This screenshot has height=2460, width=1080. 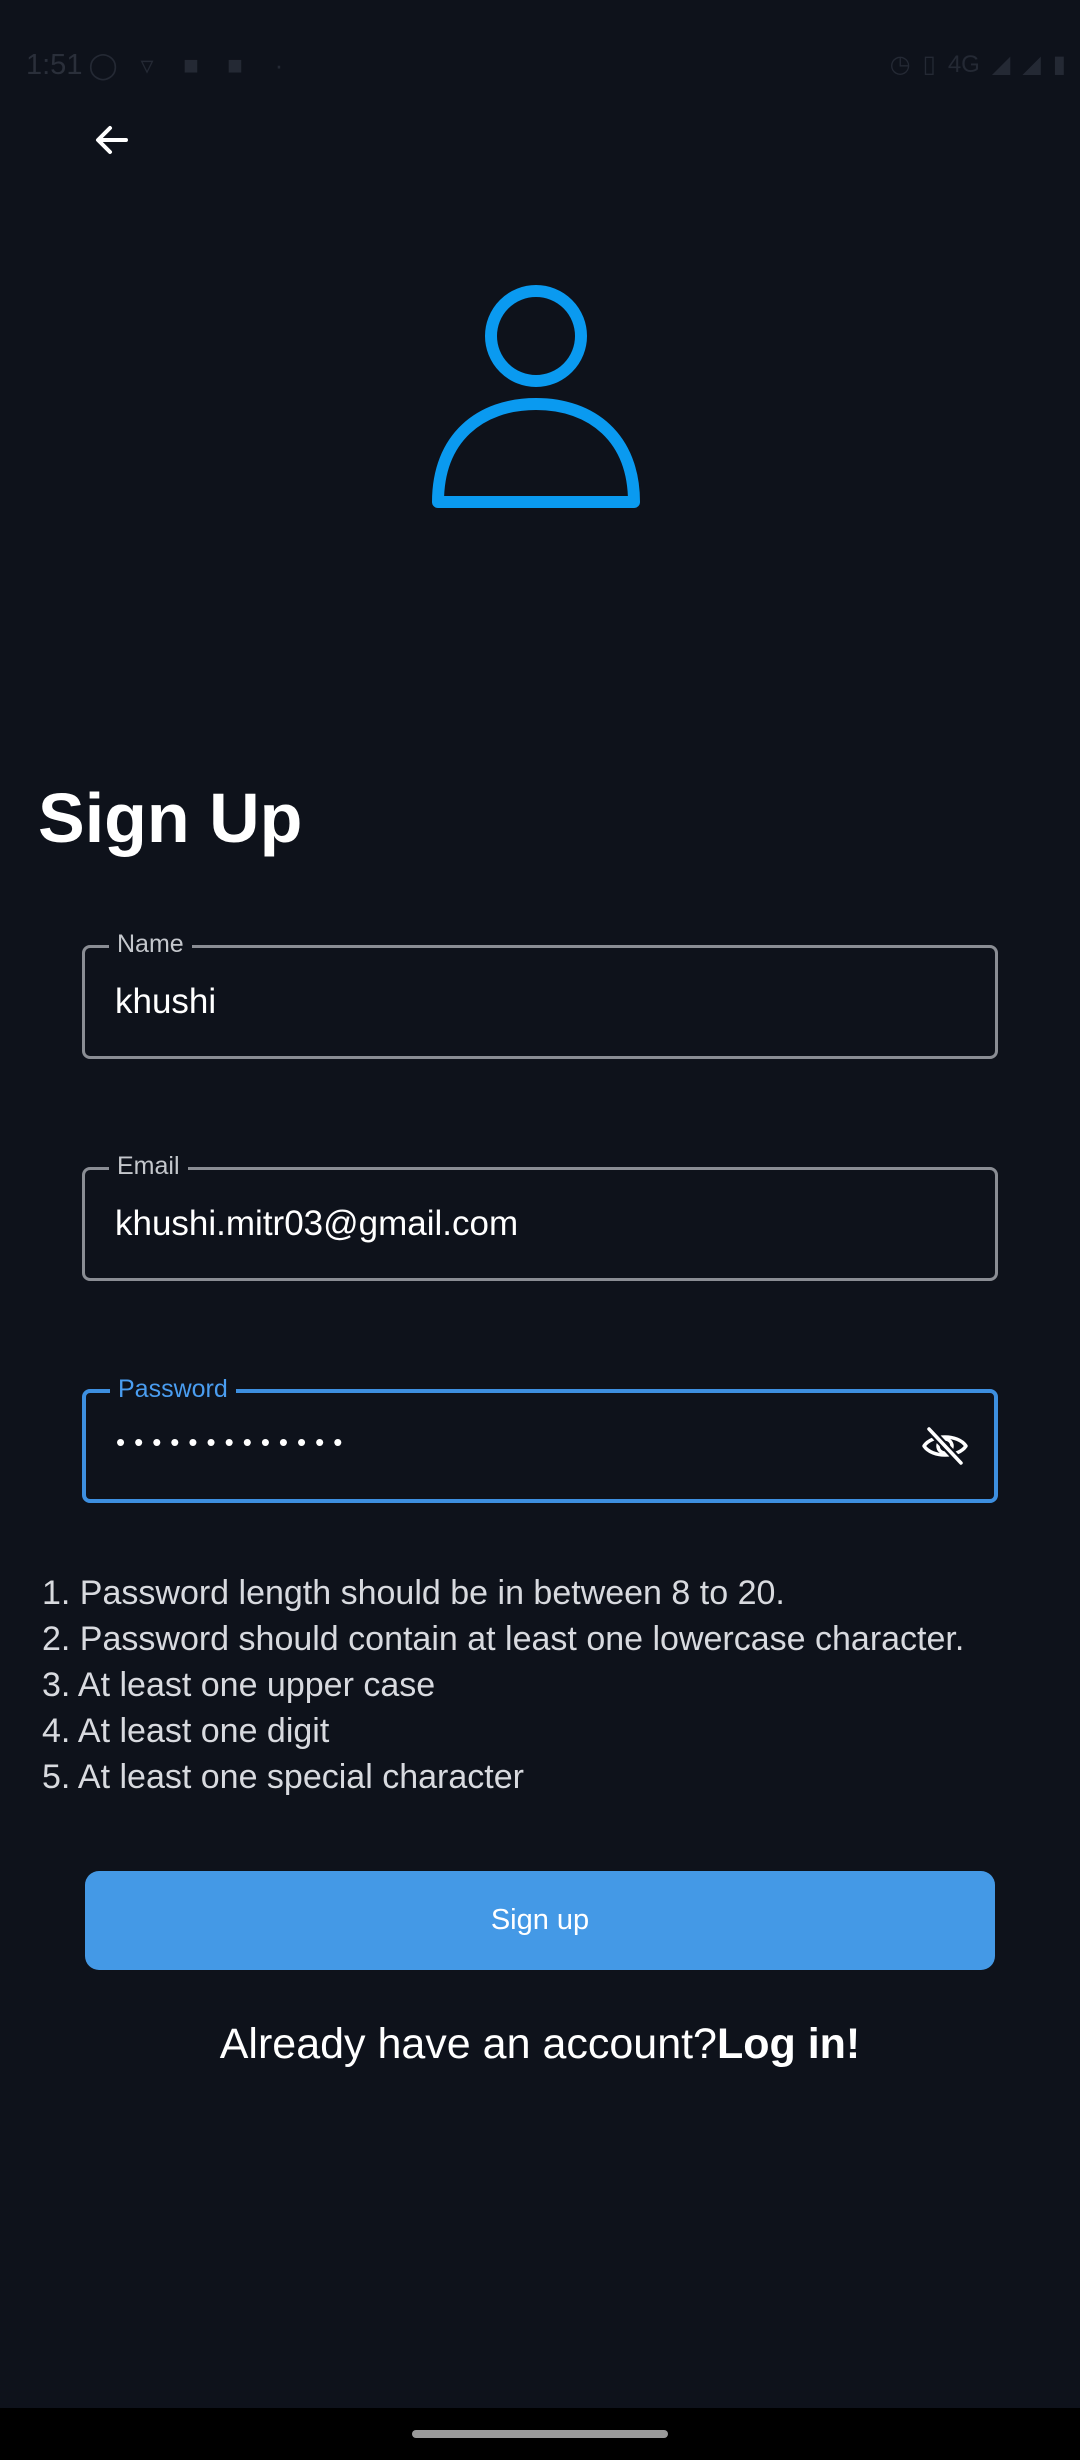 What do you see at coordinates (929, 64) in the screenshot?
I see `vibrate-icon: ▯` at bounding box center [929, 64].